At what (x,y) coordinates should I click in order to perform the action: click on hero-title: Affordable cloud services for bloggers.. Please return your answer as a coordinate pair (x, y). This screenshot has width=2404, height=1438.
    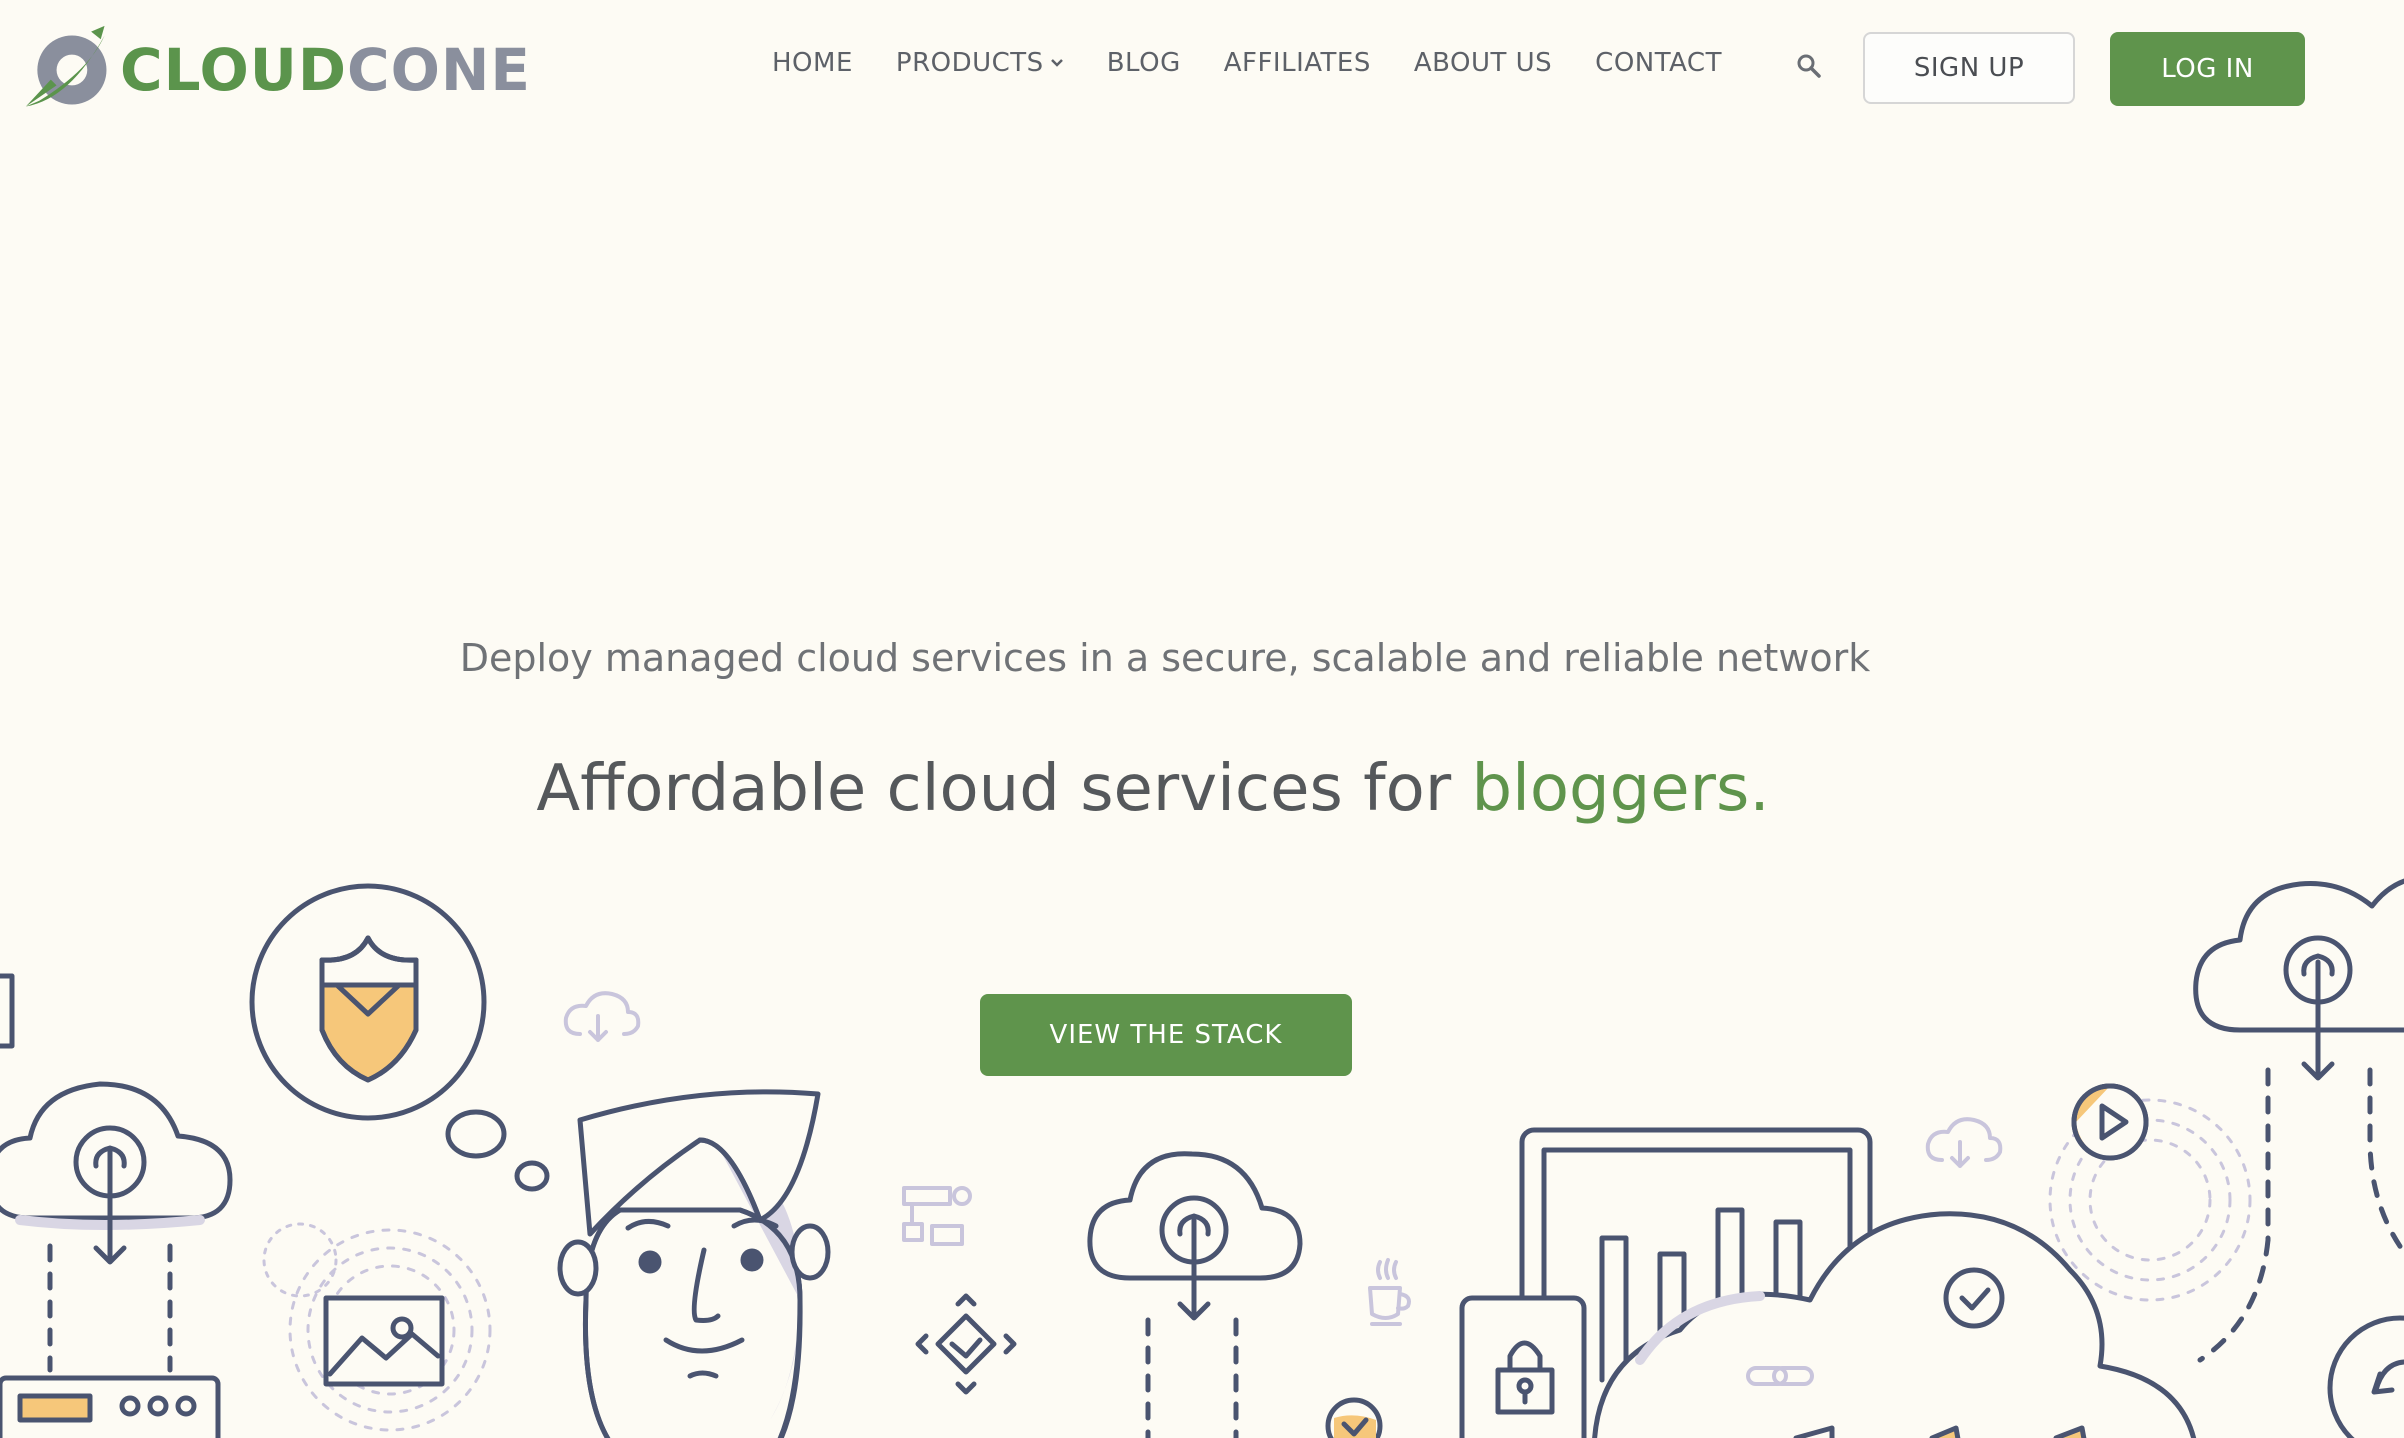
    Looking at the image, I should click on (1153, 789).